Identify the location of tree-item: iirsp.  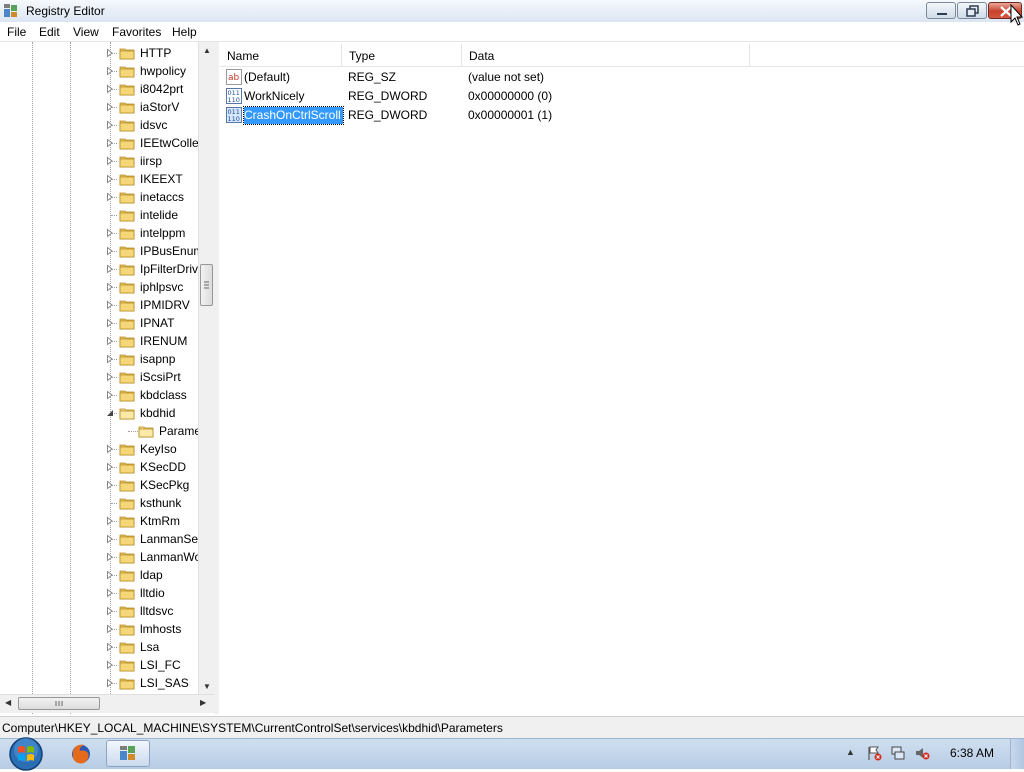
(99, 161).